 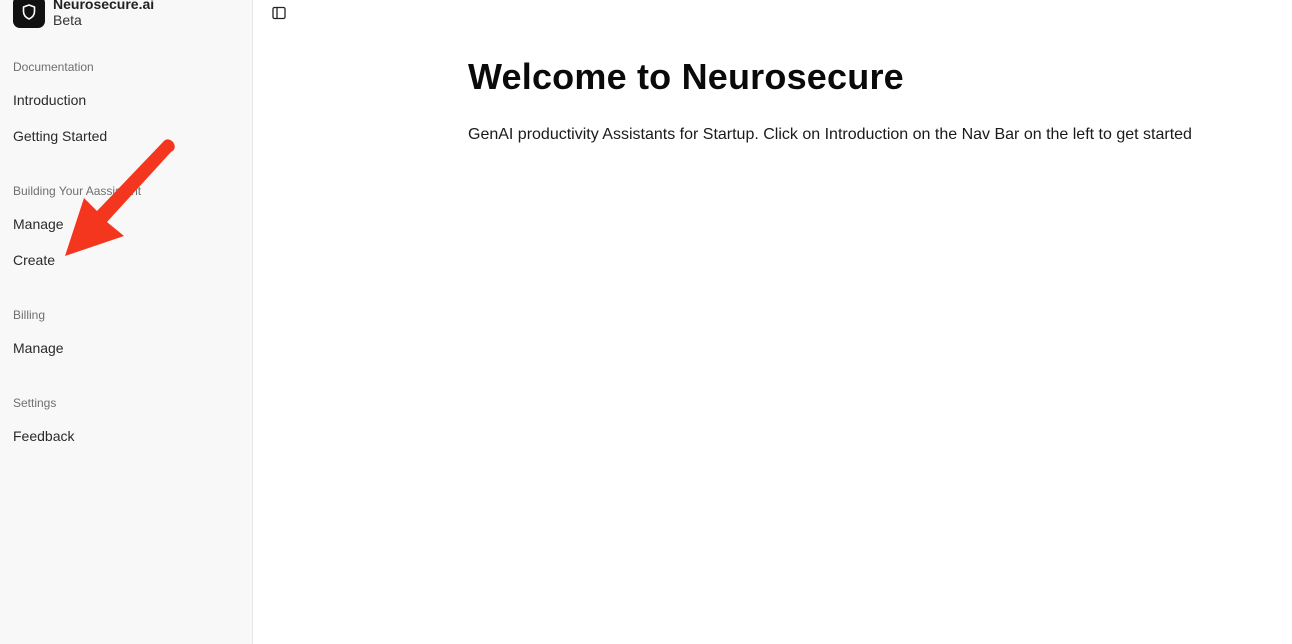 What do you see at coordinates (38, 348) in the screenshot?
I see `sidebar-item-billing-manage: Manage` at bounding box center [38, 348].